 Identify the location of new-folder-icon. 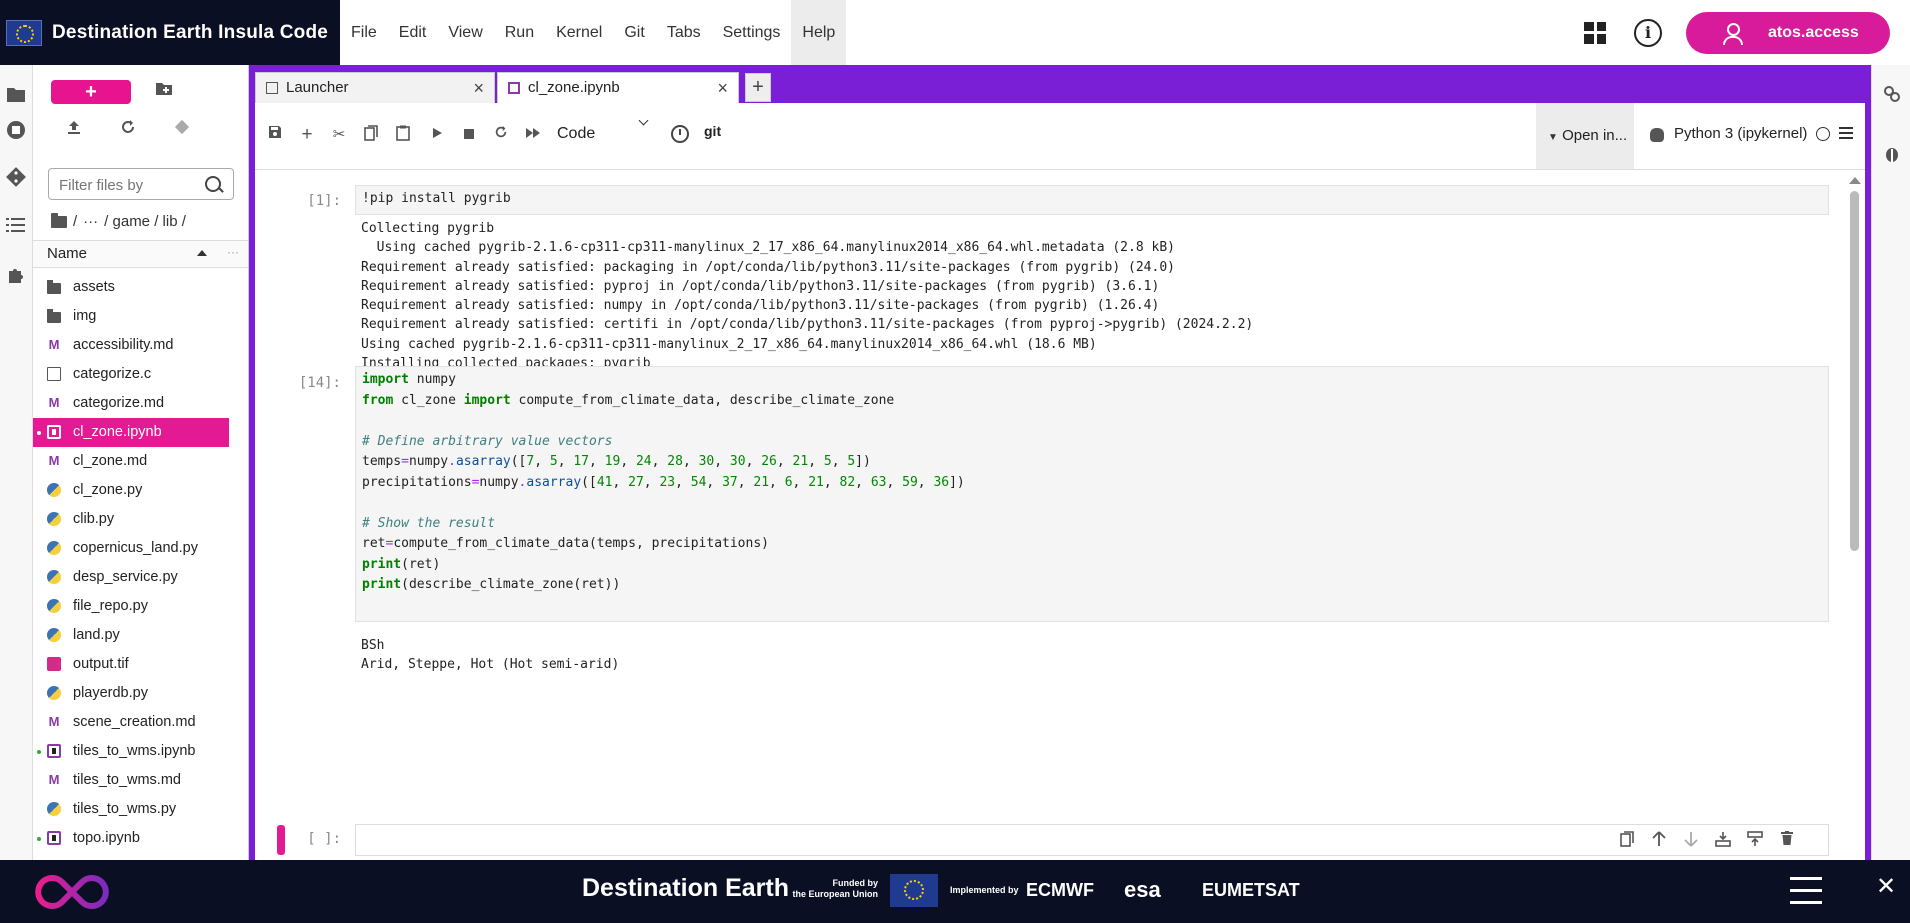
(164, 92).